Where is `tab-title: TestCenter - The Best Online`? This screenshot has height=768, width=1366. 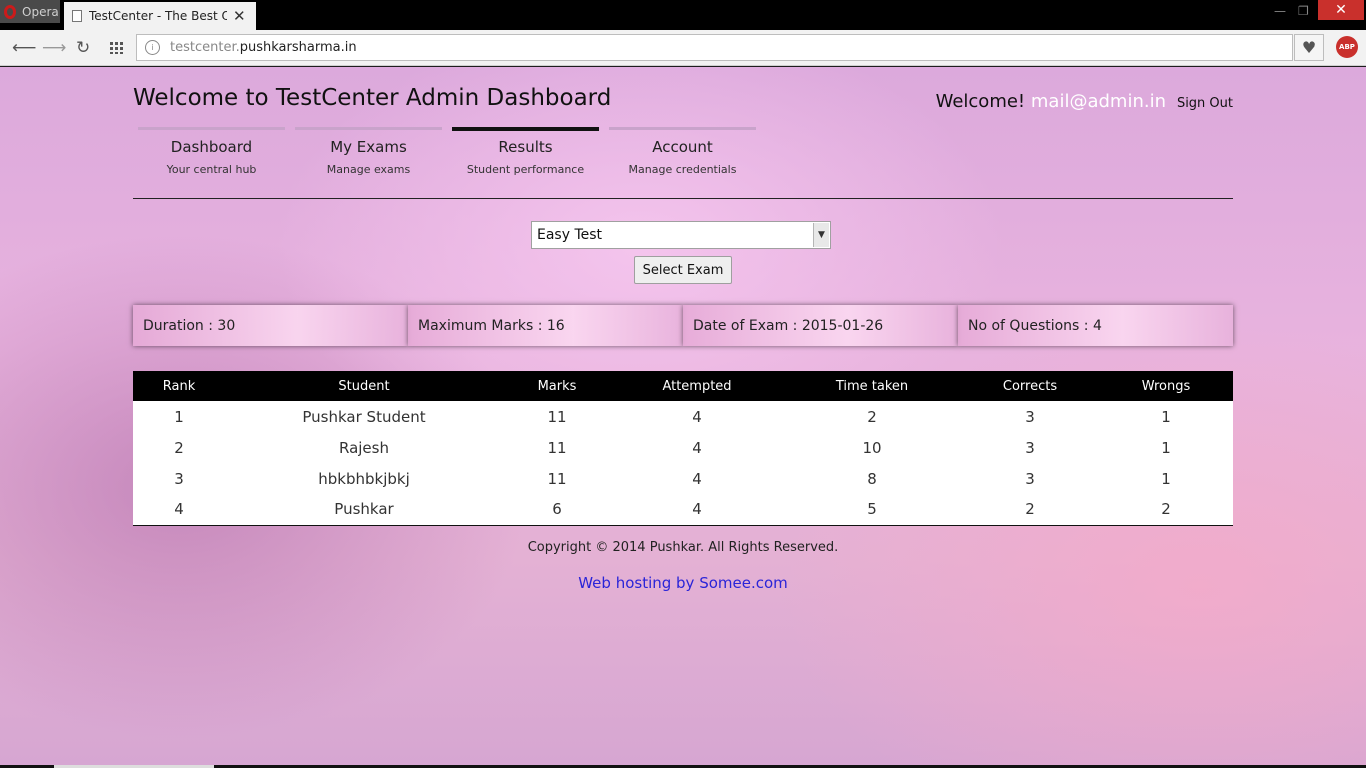
tab-title: TestCenter - The Best Online is located at coordinates (158, 16).